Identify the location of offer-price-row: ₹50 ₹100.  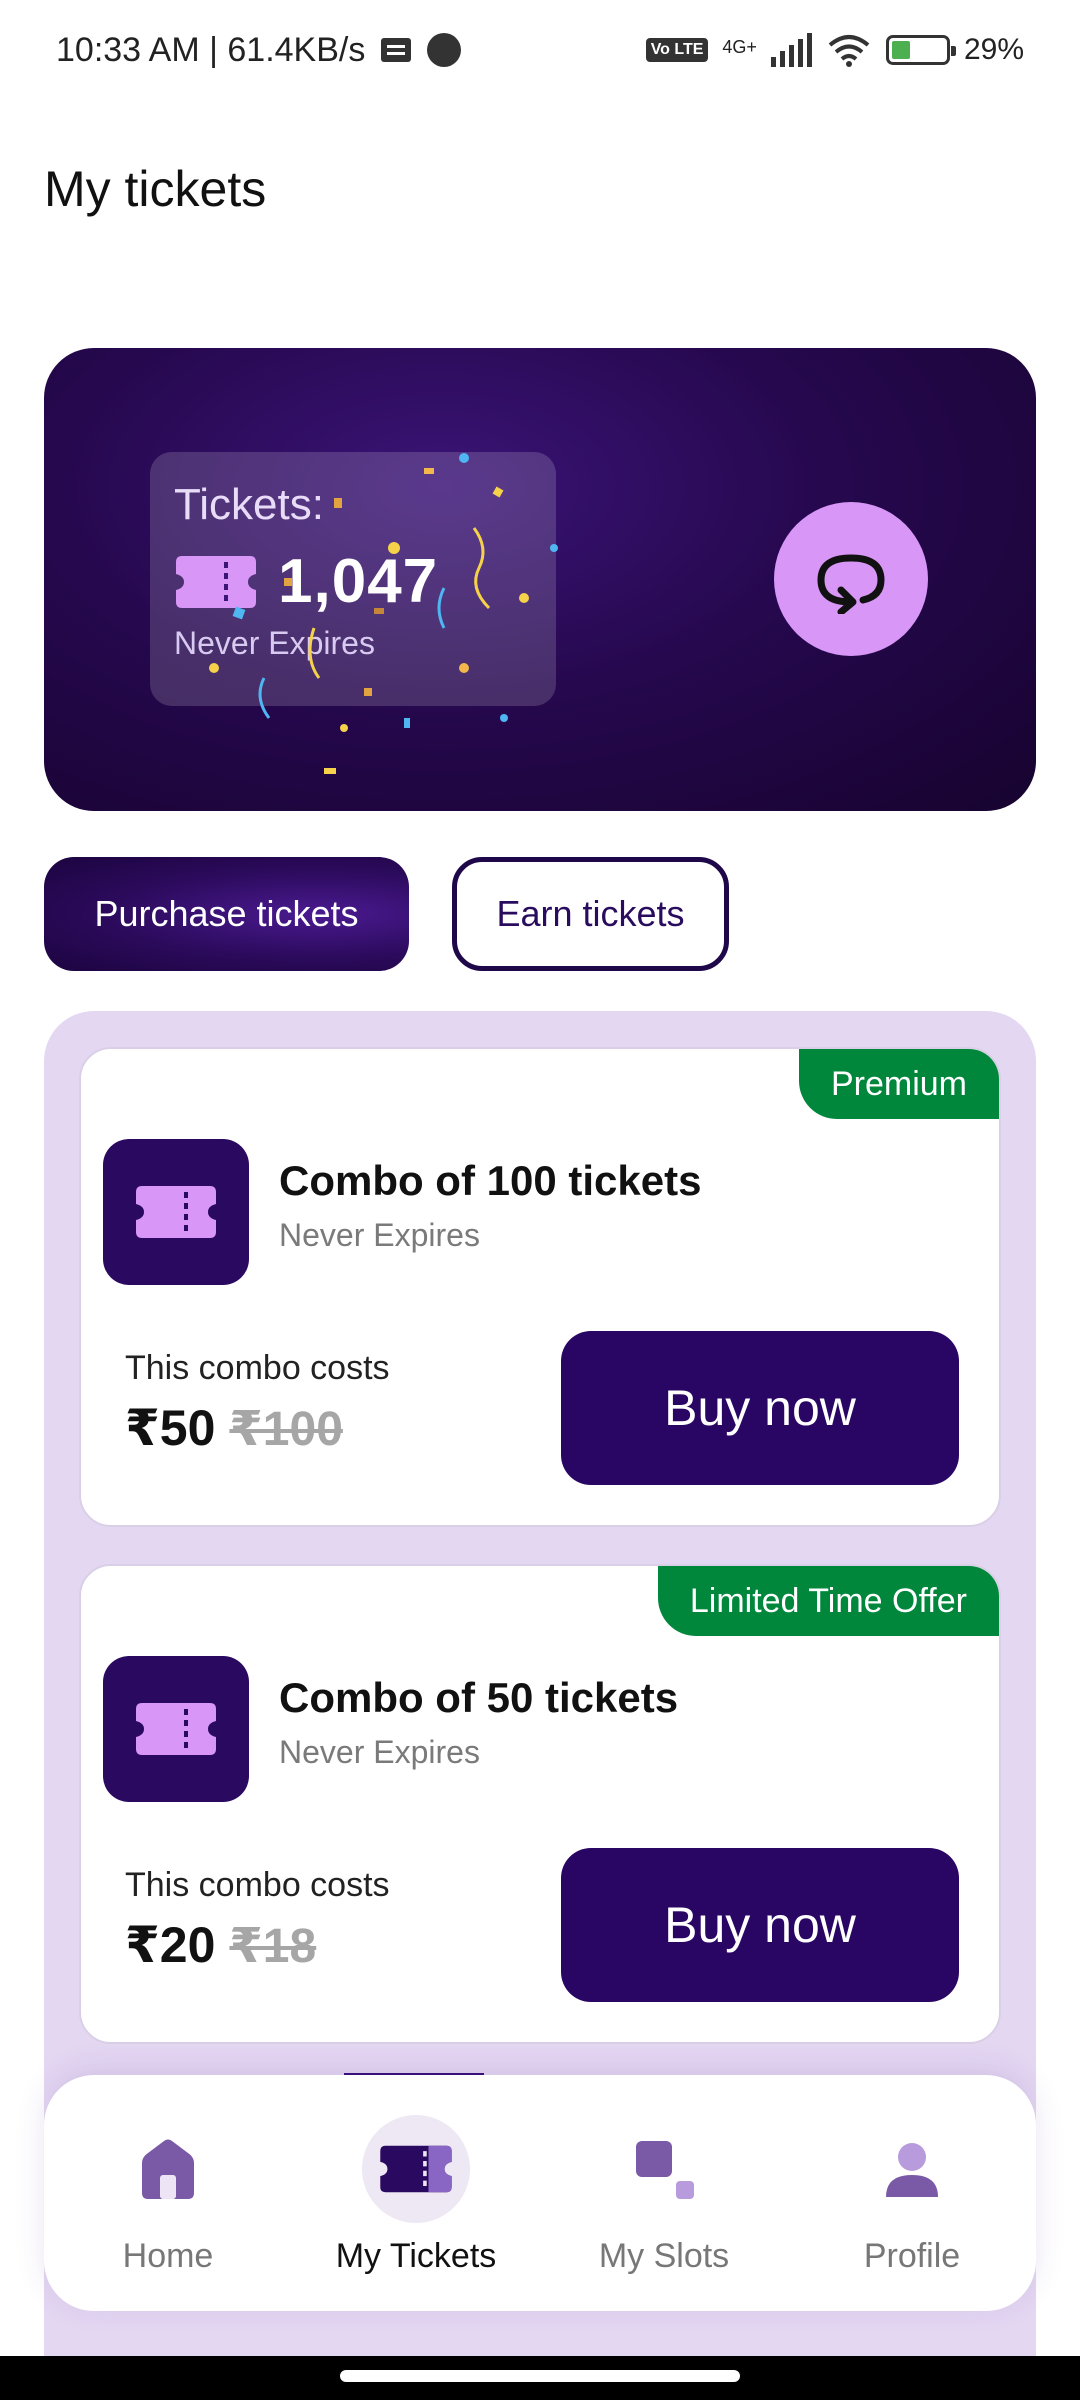
(234, 1428).